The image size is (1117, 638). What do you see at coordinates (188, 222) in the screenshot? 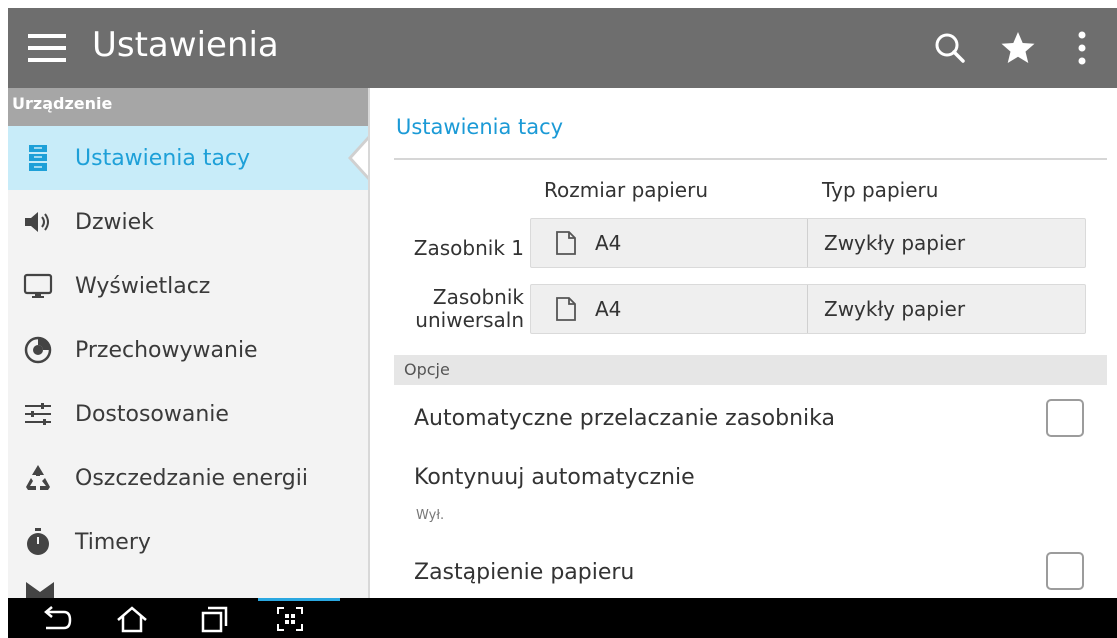
I see `sidebar-item-sound: Dzwiek` at bounding box center [188, 222].